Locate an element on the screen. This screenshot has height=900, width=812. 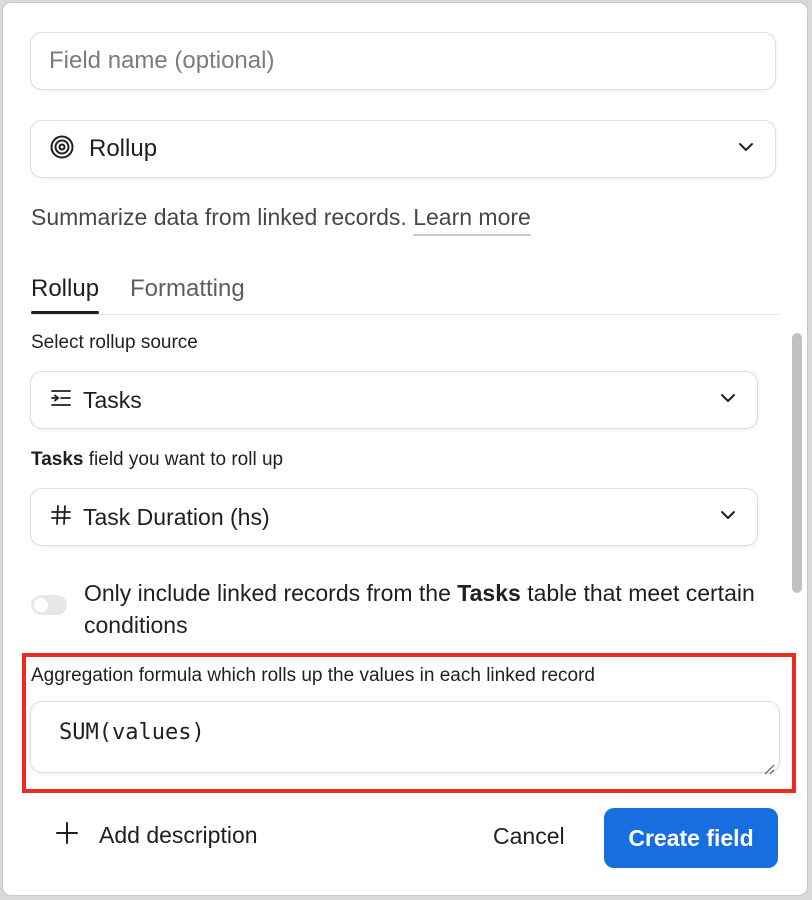
rollup-spiral-icon is located at coordinates (62, 149).